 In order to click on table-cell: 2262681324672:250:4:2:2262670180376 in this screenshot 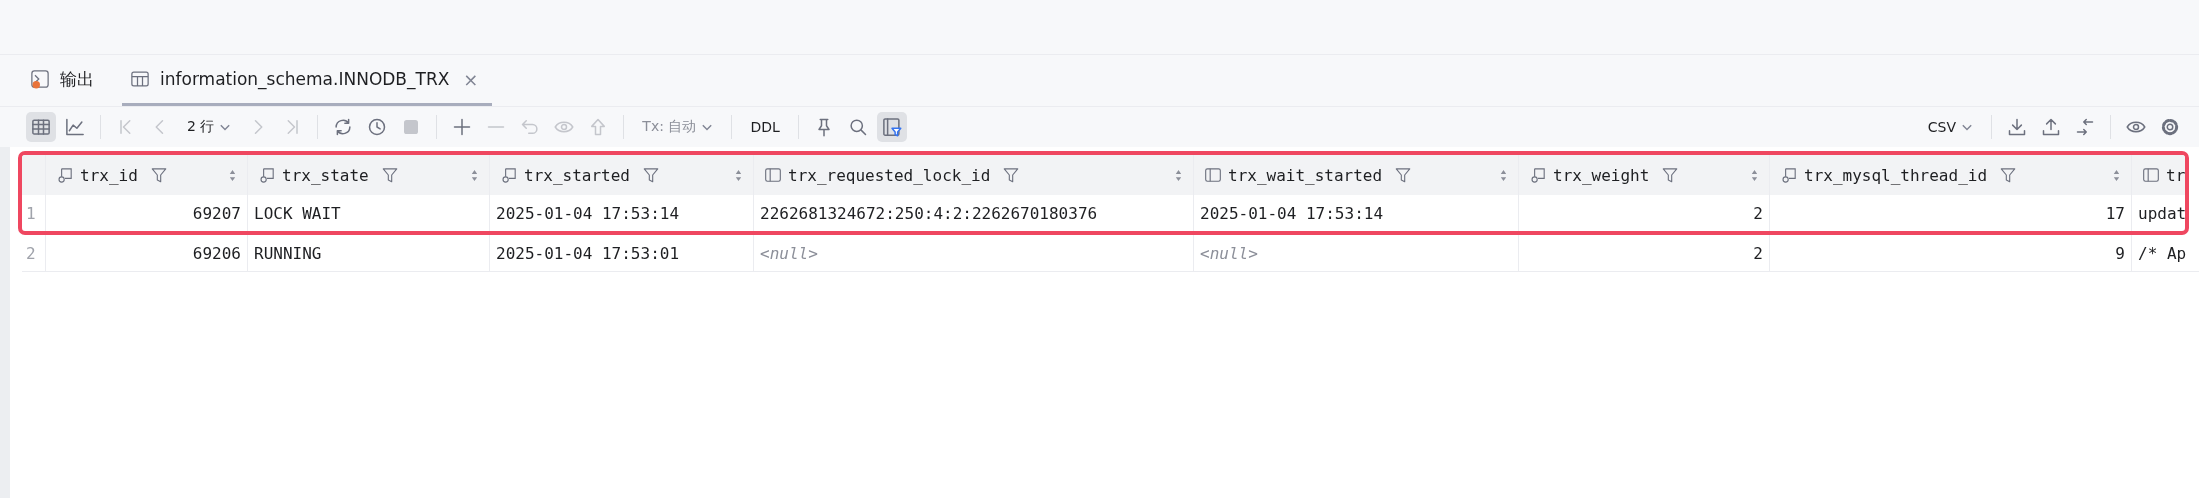, I will do `click(974, 213)`.